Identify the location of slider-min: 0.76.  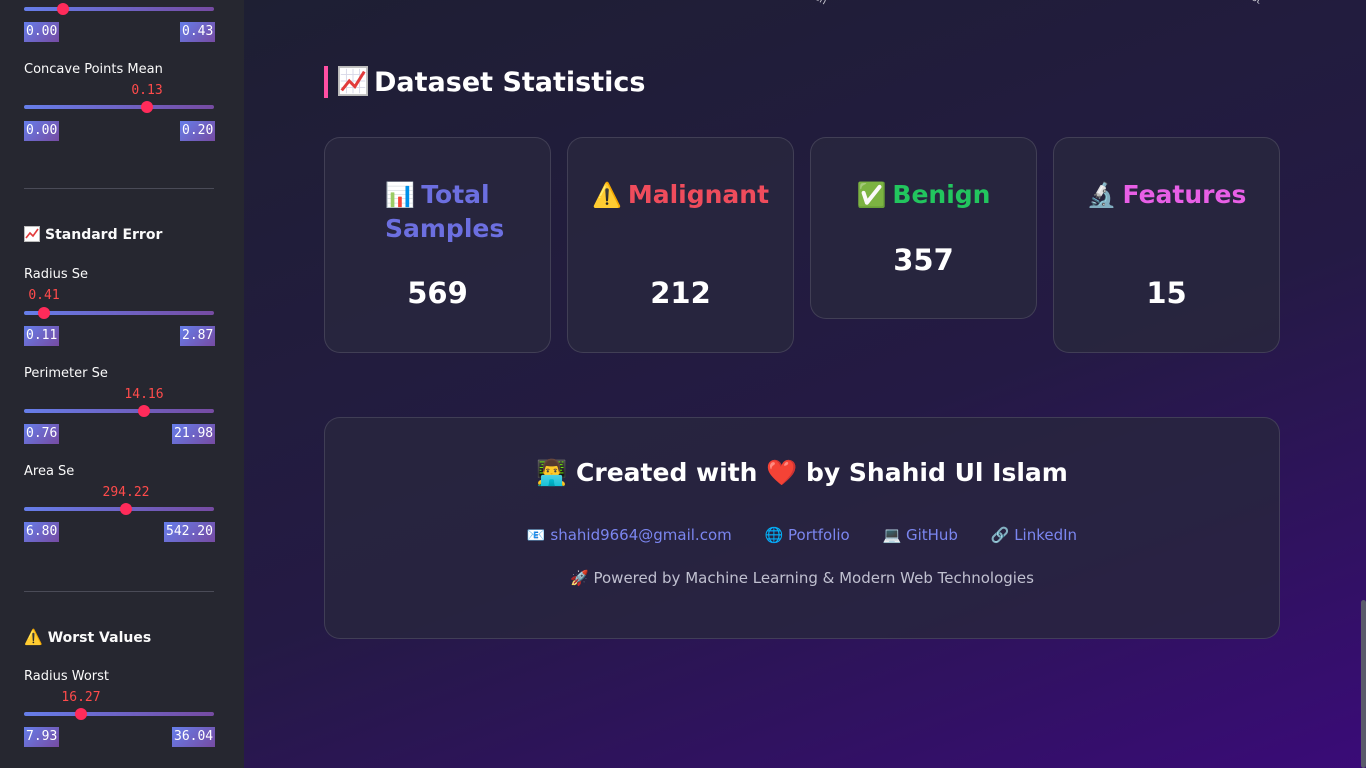
(42, 434).